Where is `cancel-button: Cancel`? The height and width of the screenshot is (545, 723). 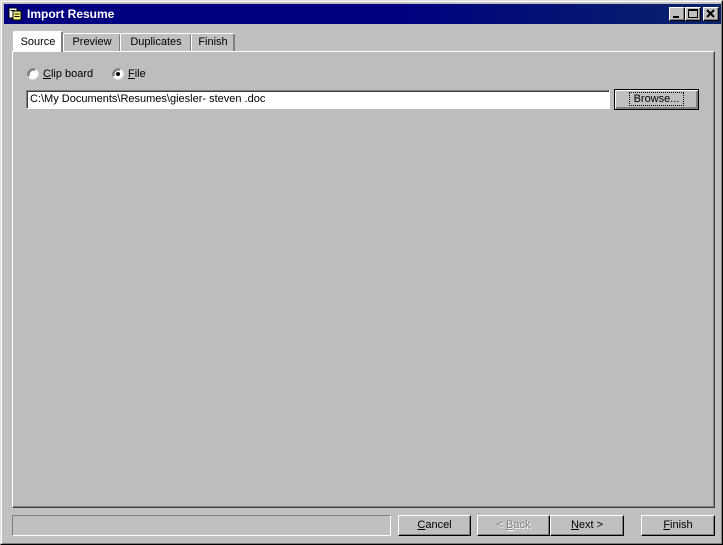 cancel-button: Cancel is located at coordinates (434, 525).